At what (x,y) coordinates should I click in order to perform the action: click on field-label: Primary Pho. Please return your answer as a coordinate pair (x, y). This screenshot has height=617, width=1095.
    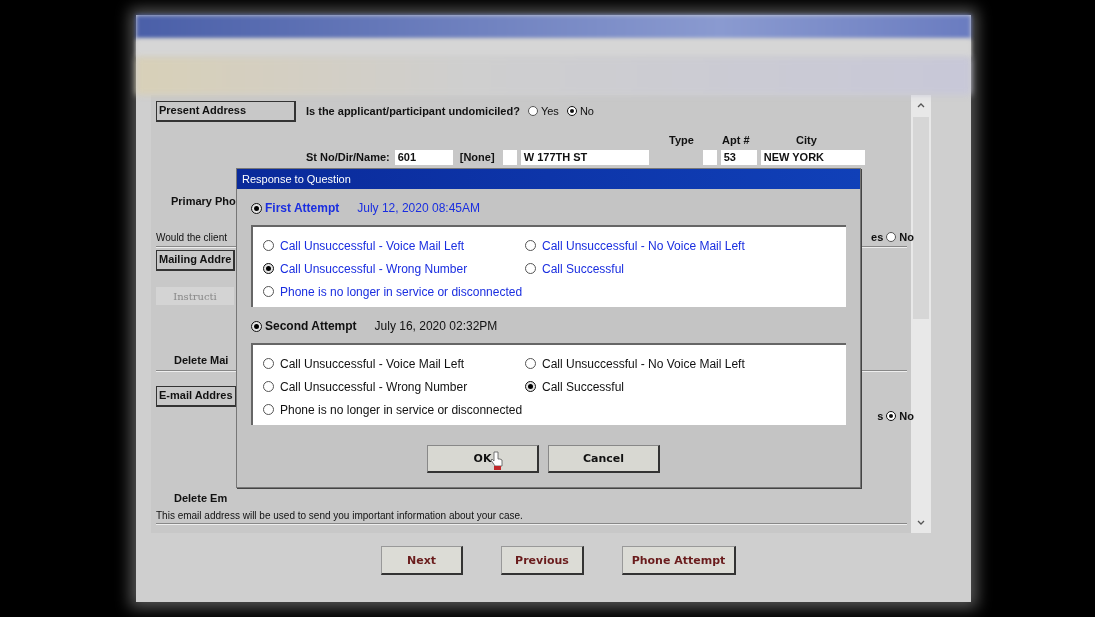
    Looking at the image, I should click on (203, 201).